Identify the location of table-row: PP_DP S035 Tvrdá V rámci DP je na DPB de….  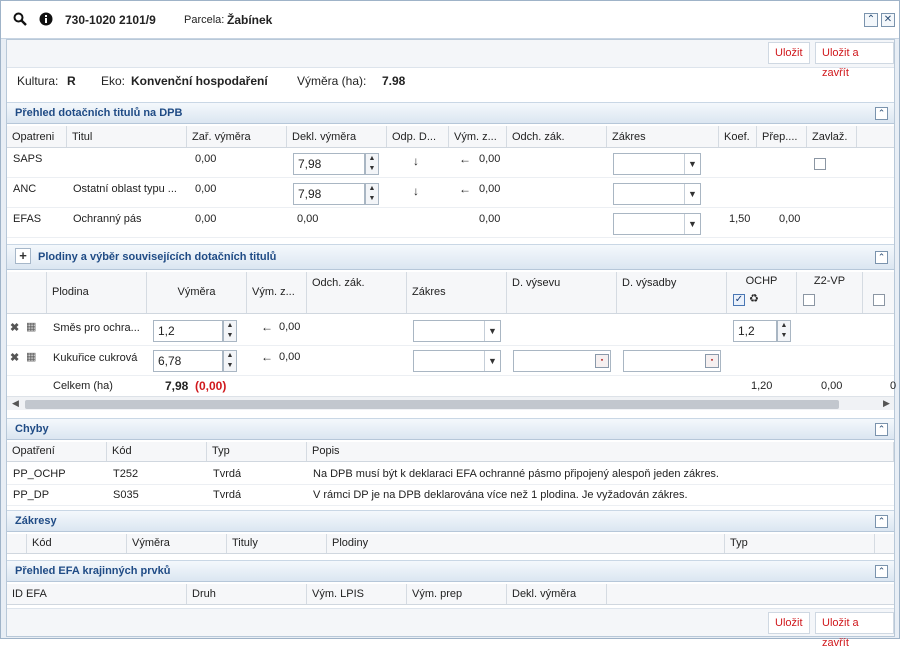
(450, 495).